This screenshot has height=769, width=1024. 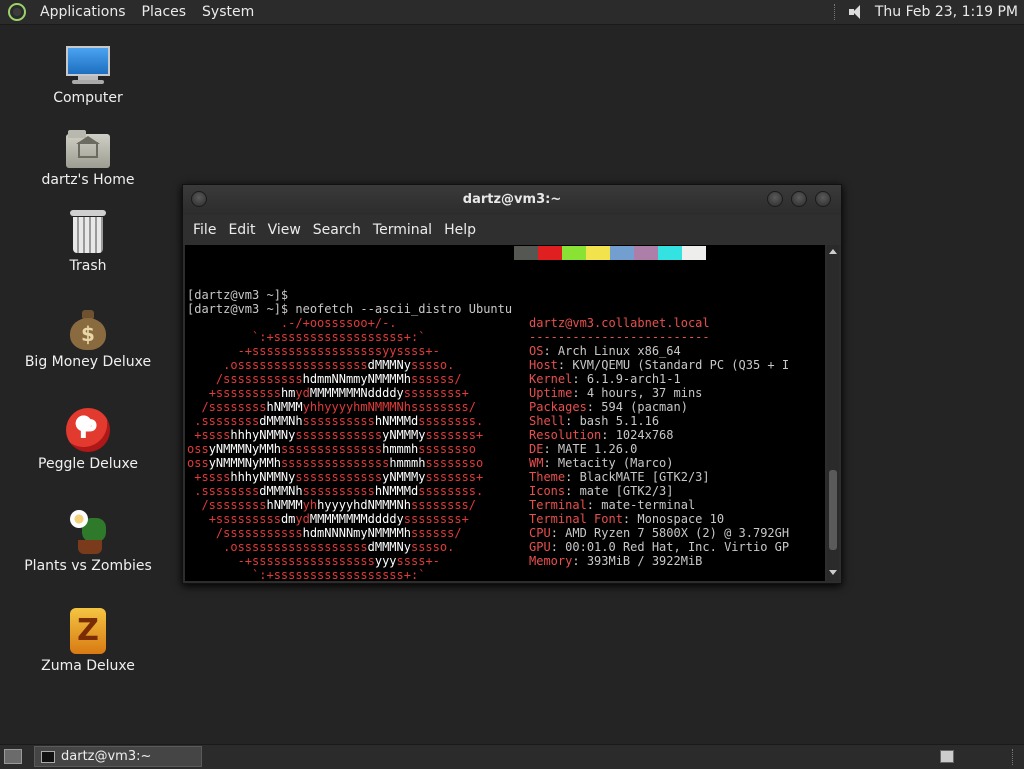 I want to click on info-row: Terminal: mate-terminal, so click(x=612, y=505).